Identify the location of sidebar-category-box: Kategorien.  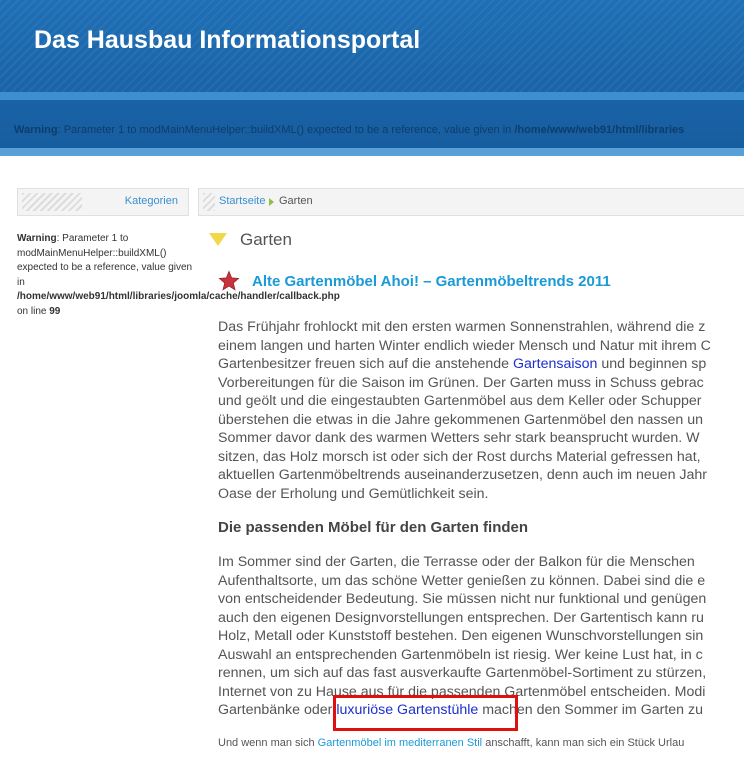
(103, 202).